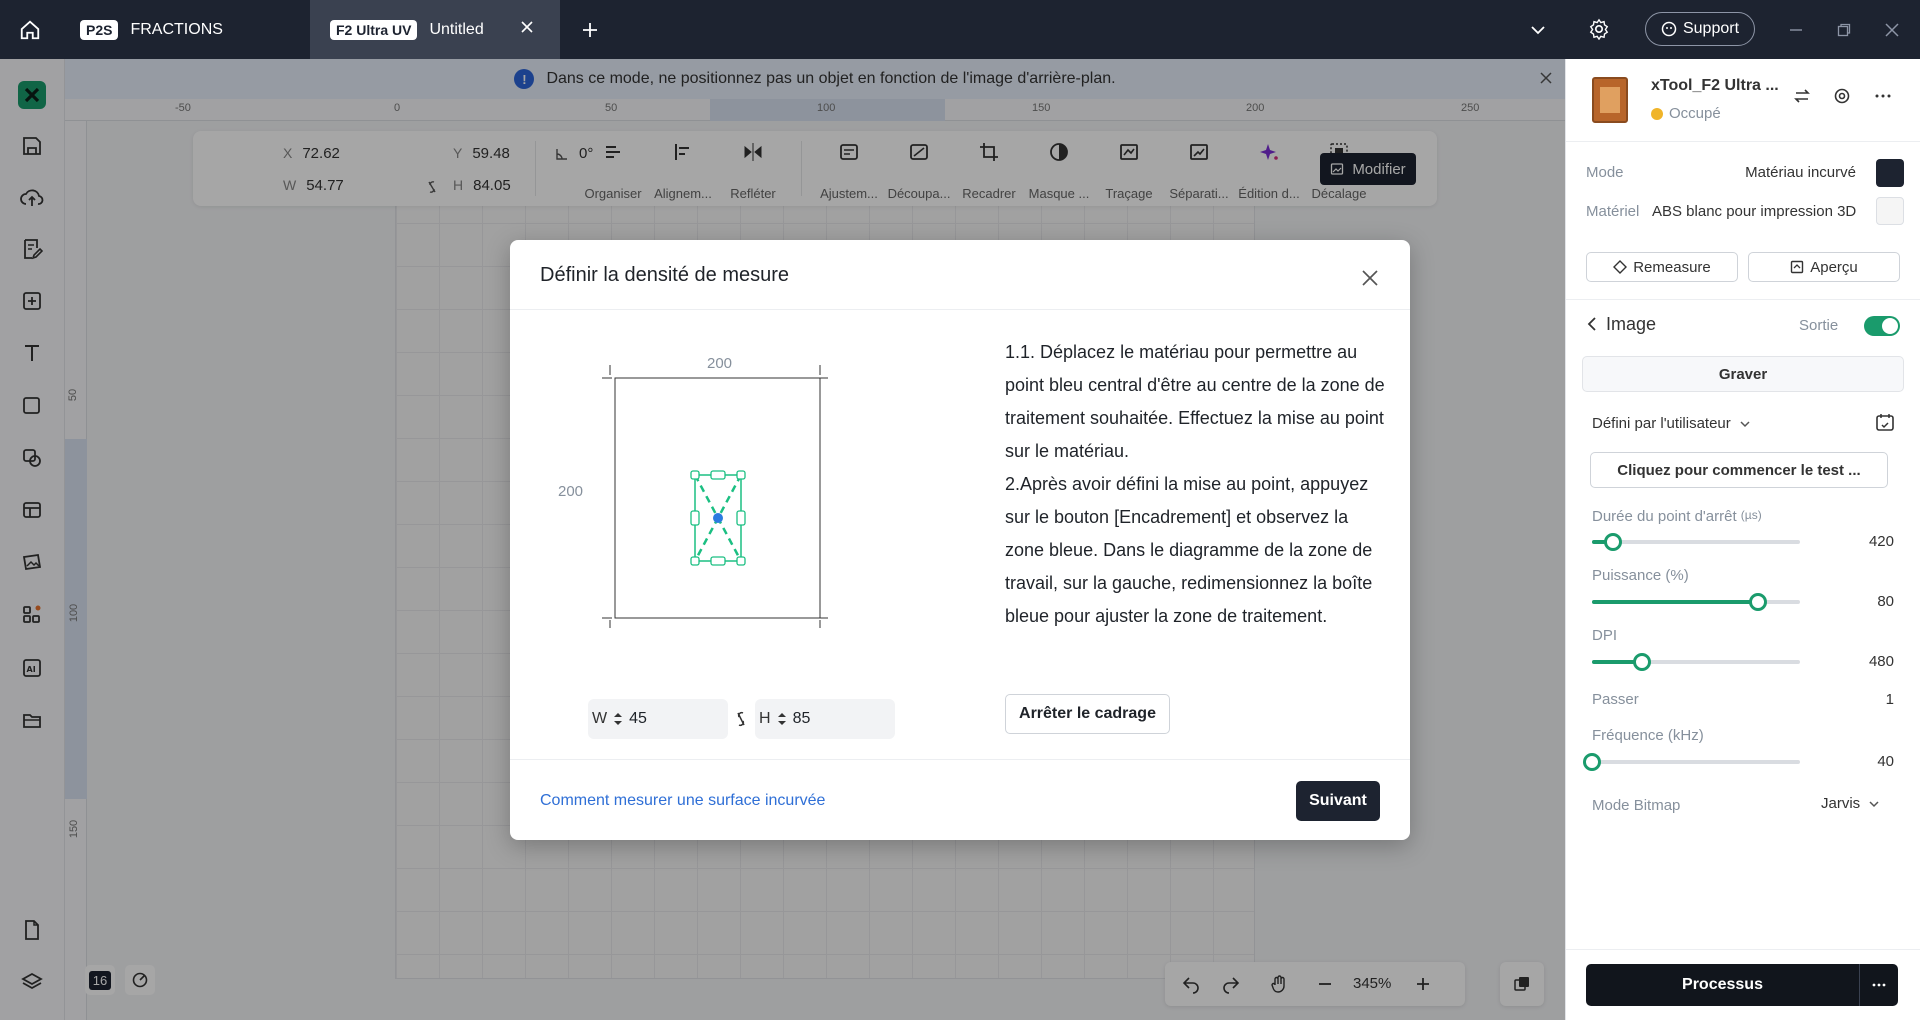  What do you see at coordinates (802, 719) in the screenshot?
I see `height-input: 85` at bounding box center [802, 719].